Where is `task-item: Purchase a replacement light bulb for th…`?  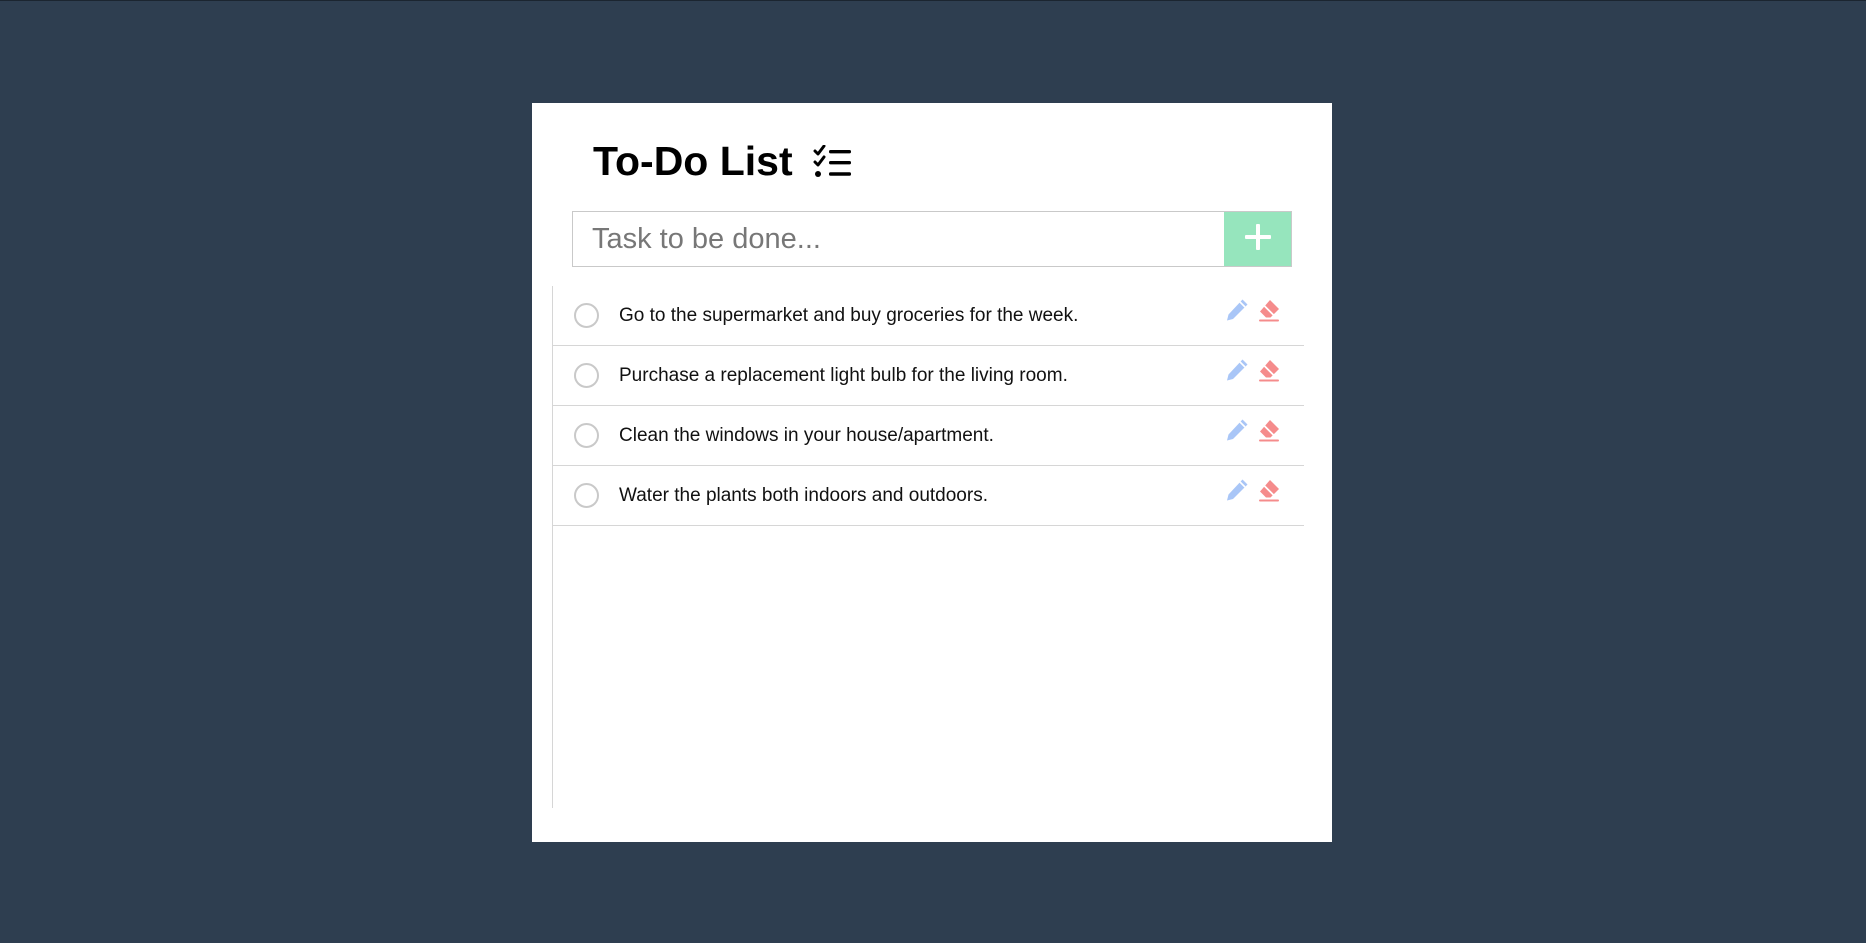 task-item: Purchase a replacement light bulb for th… is located at coordinates (928, 376).